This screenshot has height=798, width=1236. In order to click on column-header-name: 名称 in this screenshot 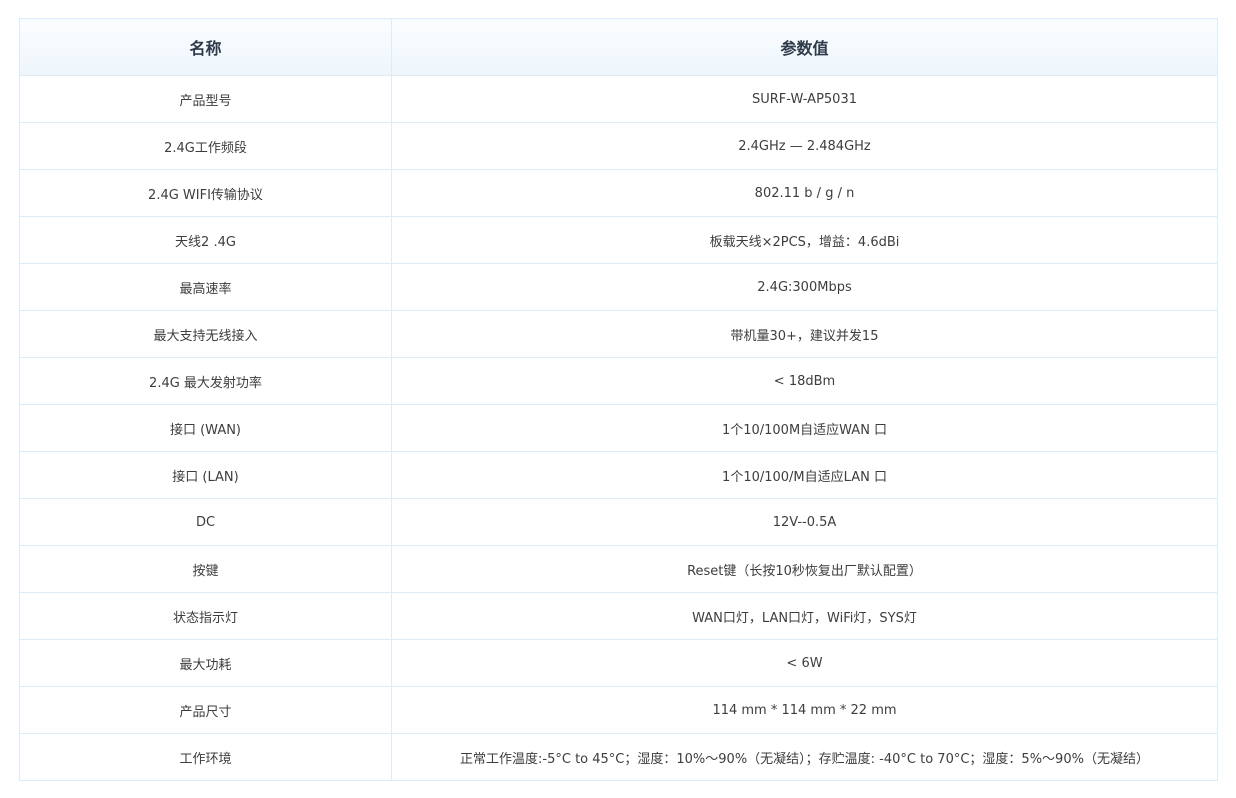, I will do `click(205, 47)`.